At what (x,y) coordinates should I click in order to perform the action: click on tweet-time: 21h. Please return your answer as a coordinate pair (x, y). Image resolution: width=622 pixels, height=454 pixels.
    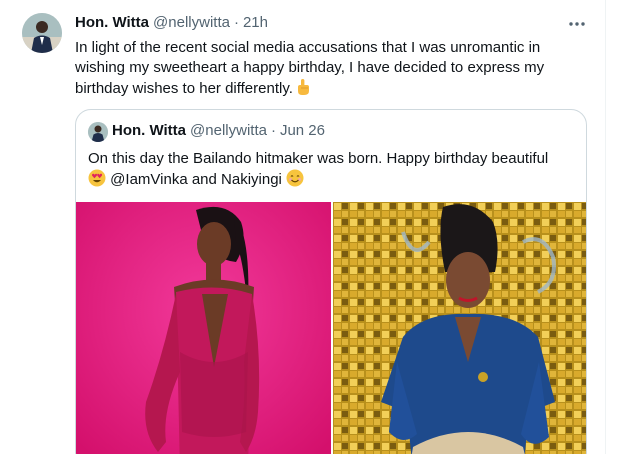
    Looking at the image, I should click on (255, 22).